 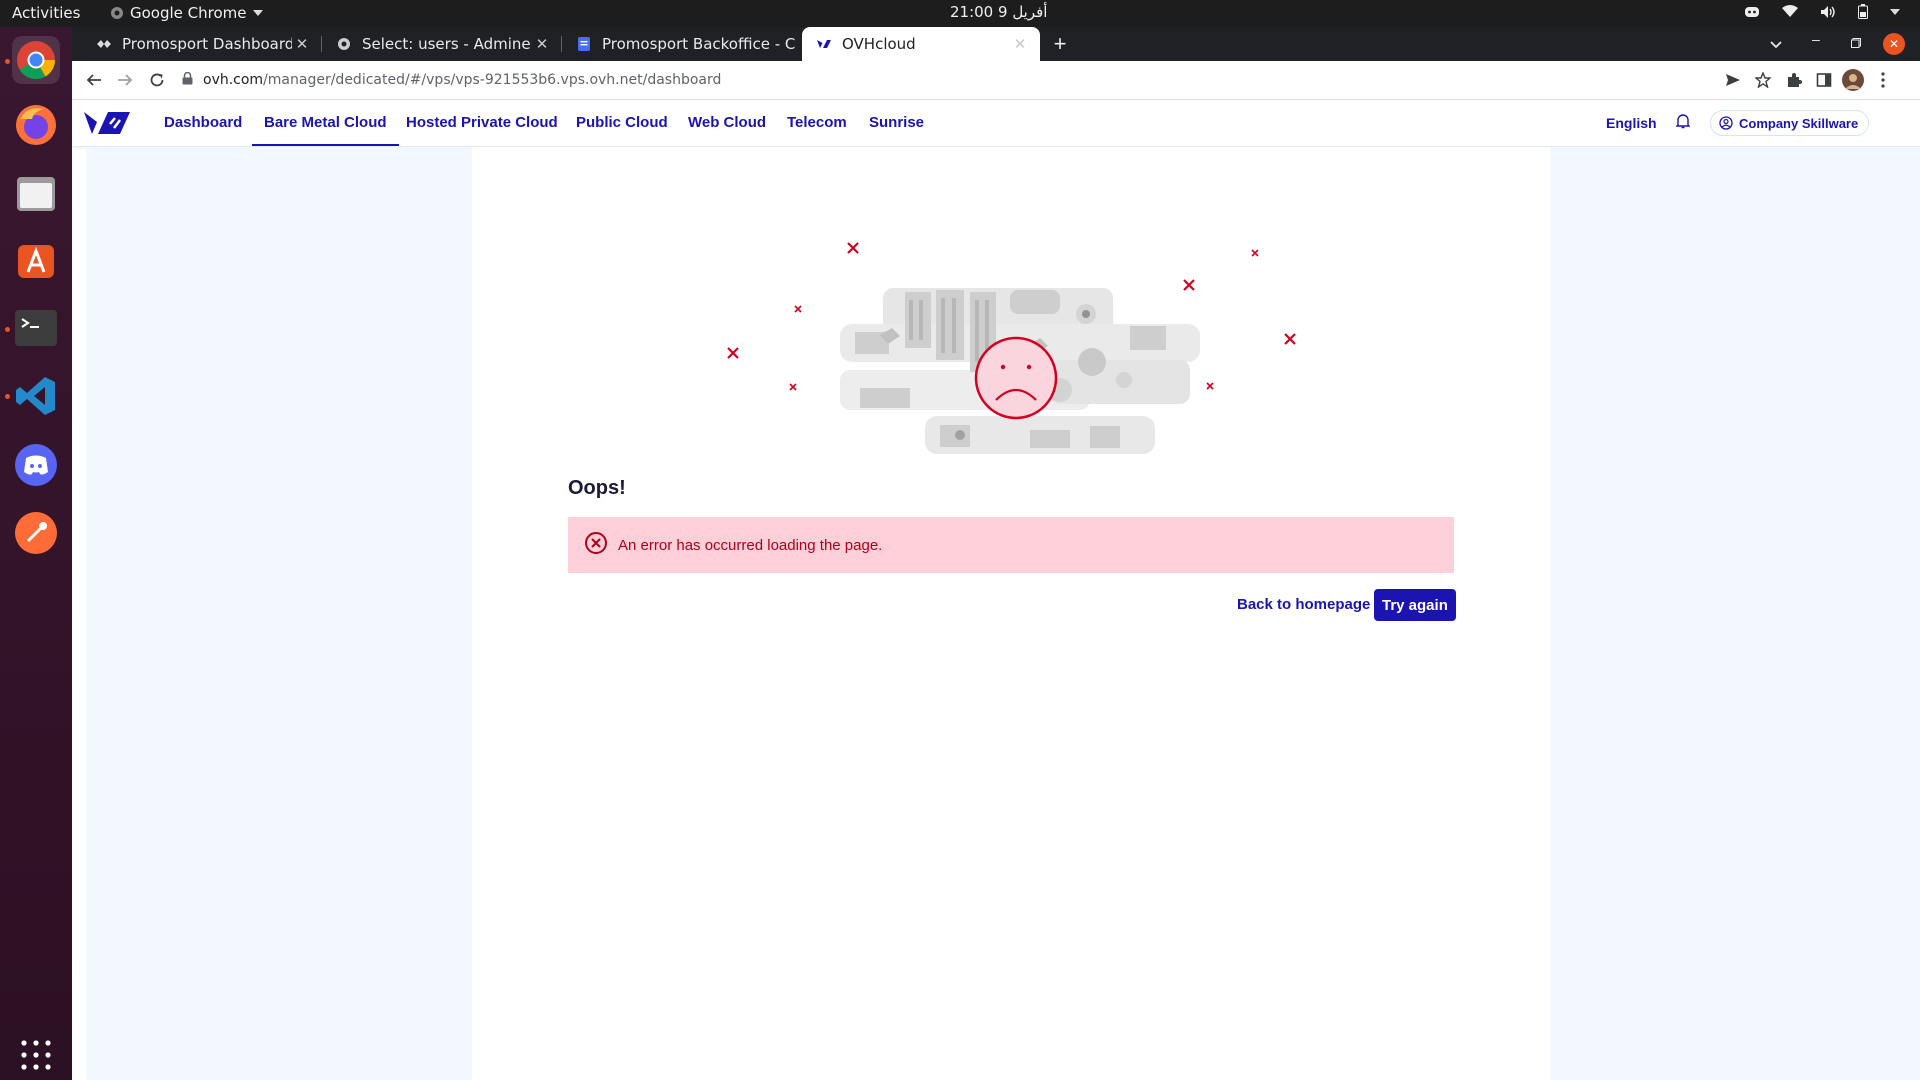 I want to click on minimize-icon: –, so click(x=1816, y=39).